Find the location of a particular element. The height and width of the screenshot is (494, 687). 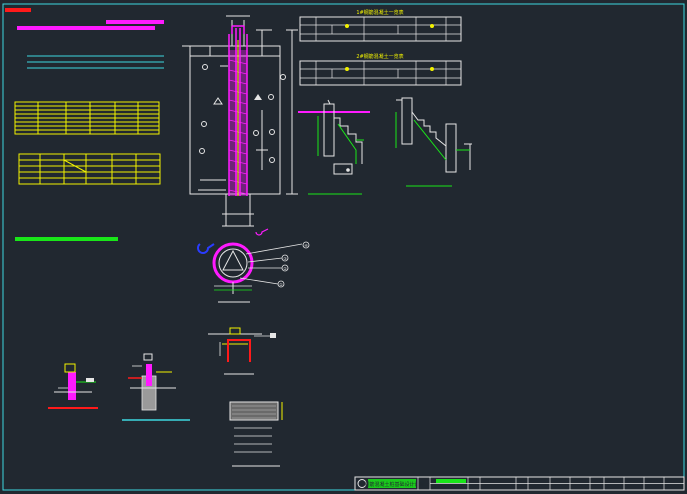

green-note-bar is located at coordinates (66, 239).